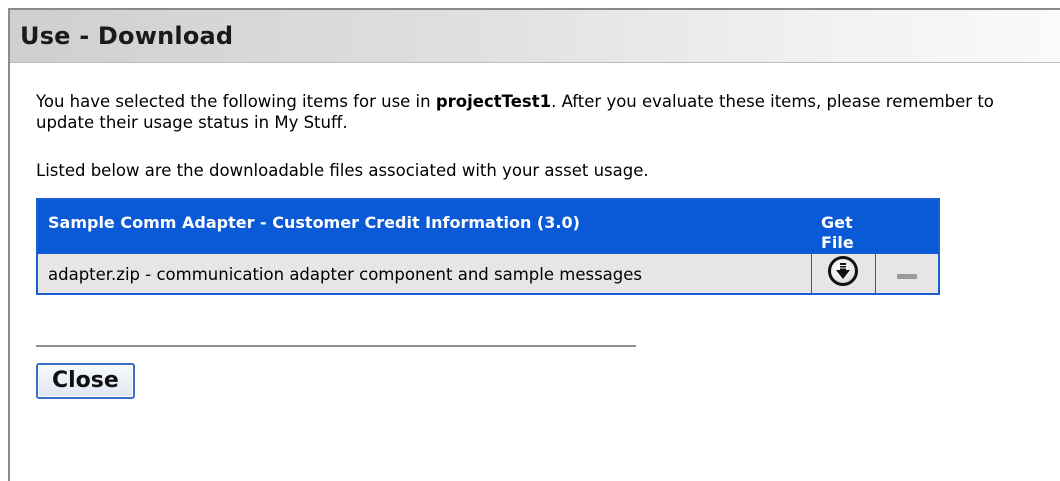  I want to click on dialog-title: Use - Download, so click(127, 36).